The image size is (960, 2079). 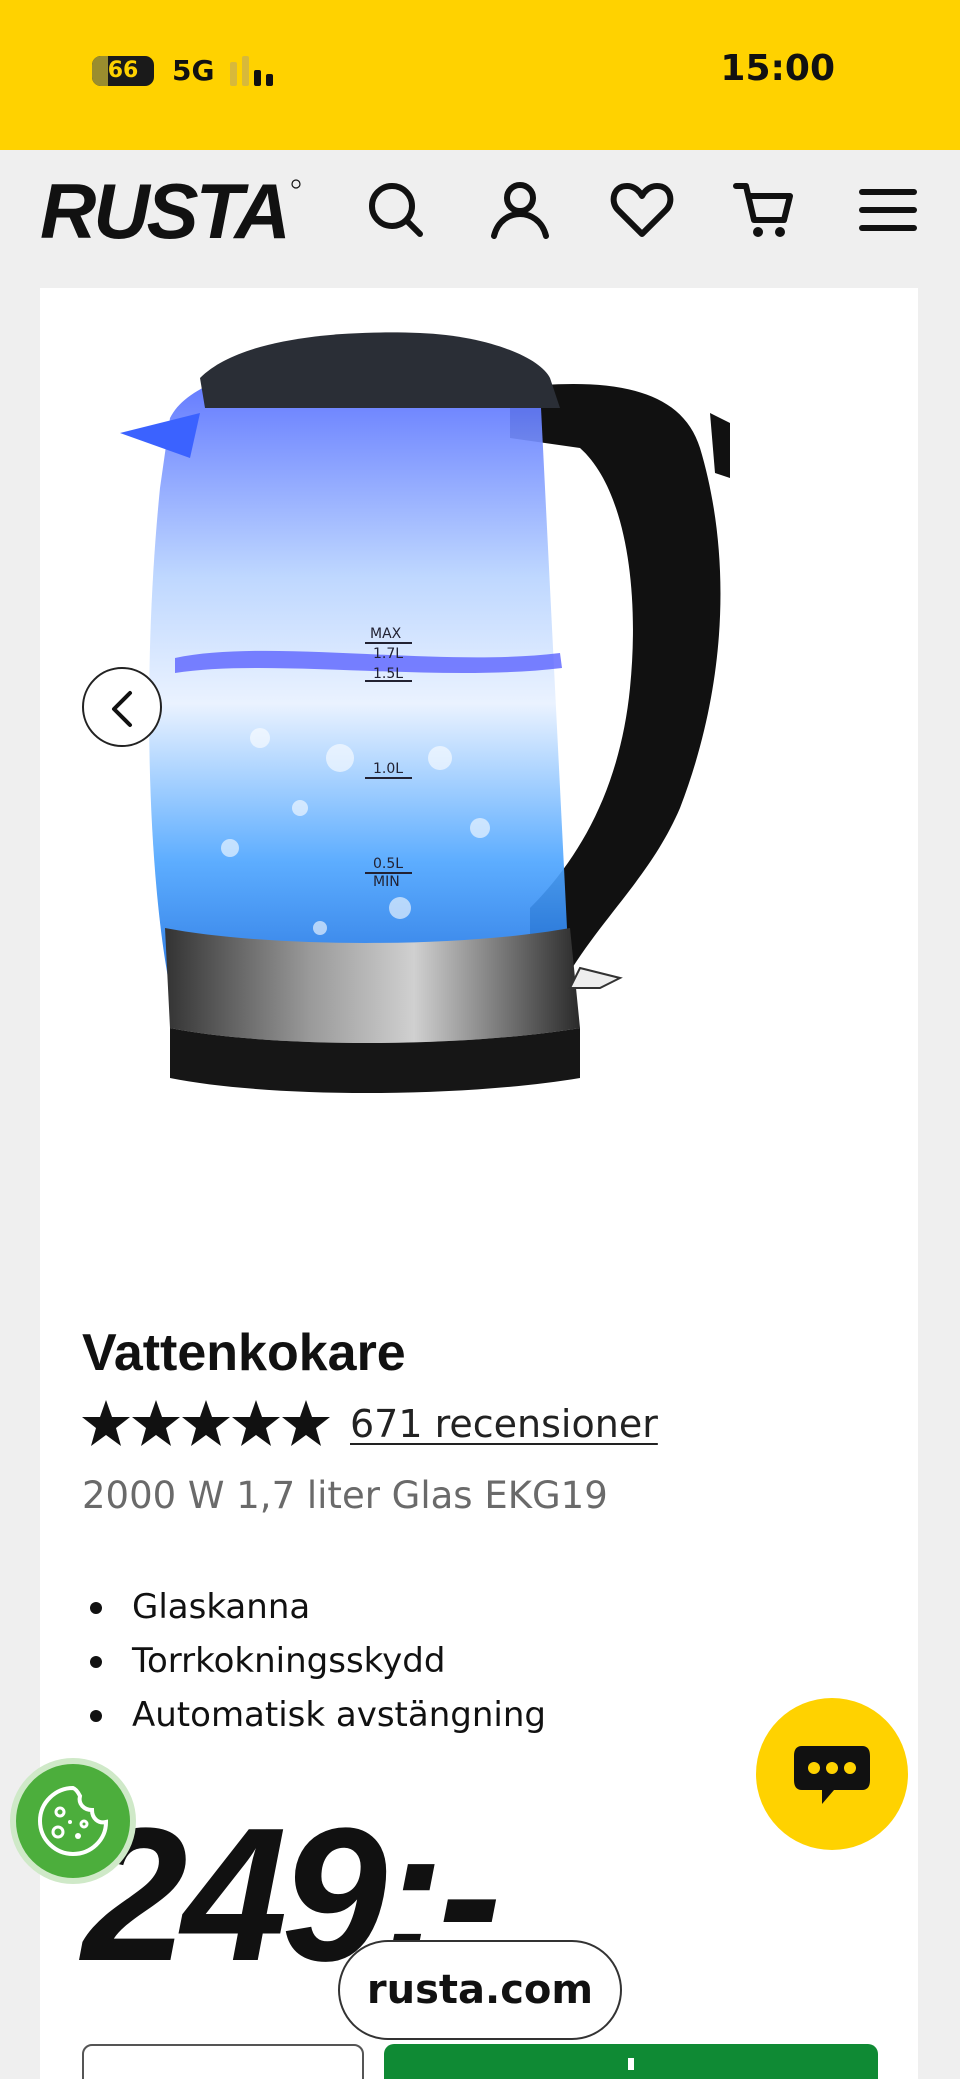 I want to click on chat-button, so click(x=832, y=1774).